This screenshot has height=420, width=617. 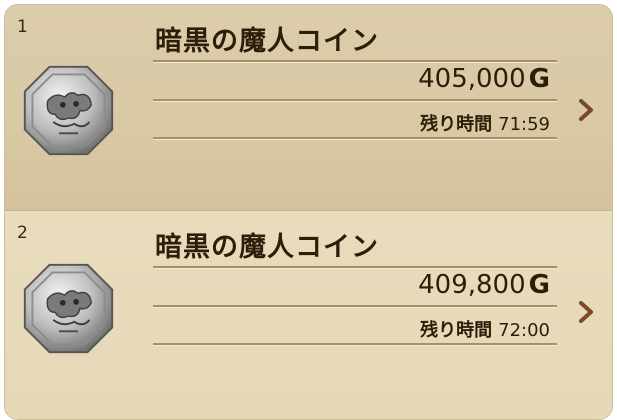 What do you see at coordinates (524, 124) in the screenshot?
I see `time-value: 71:59` at bounding box center [524, 124].